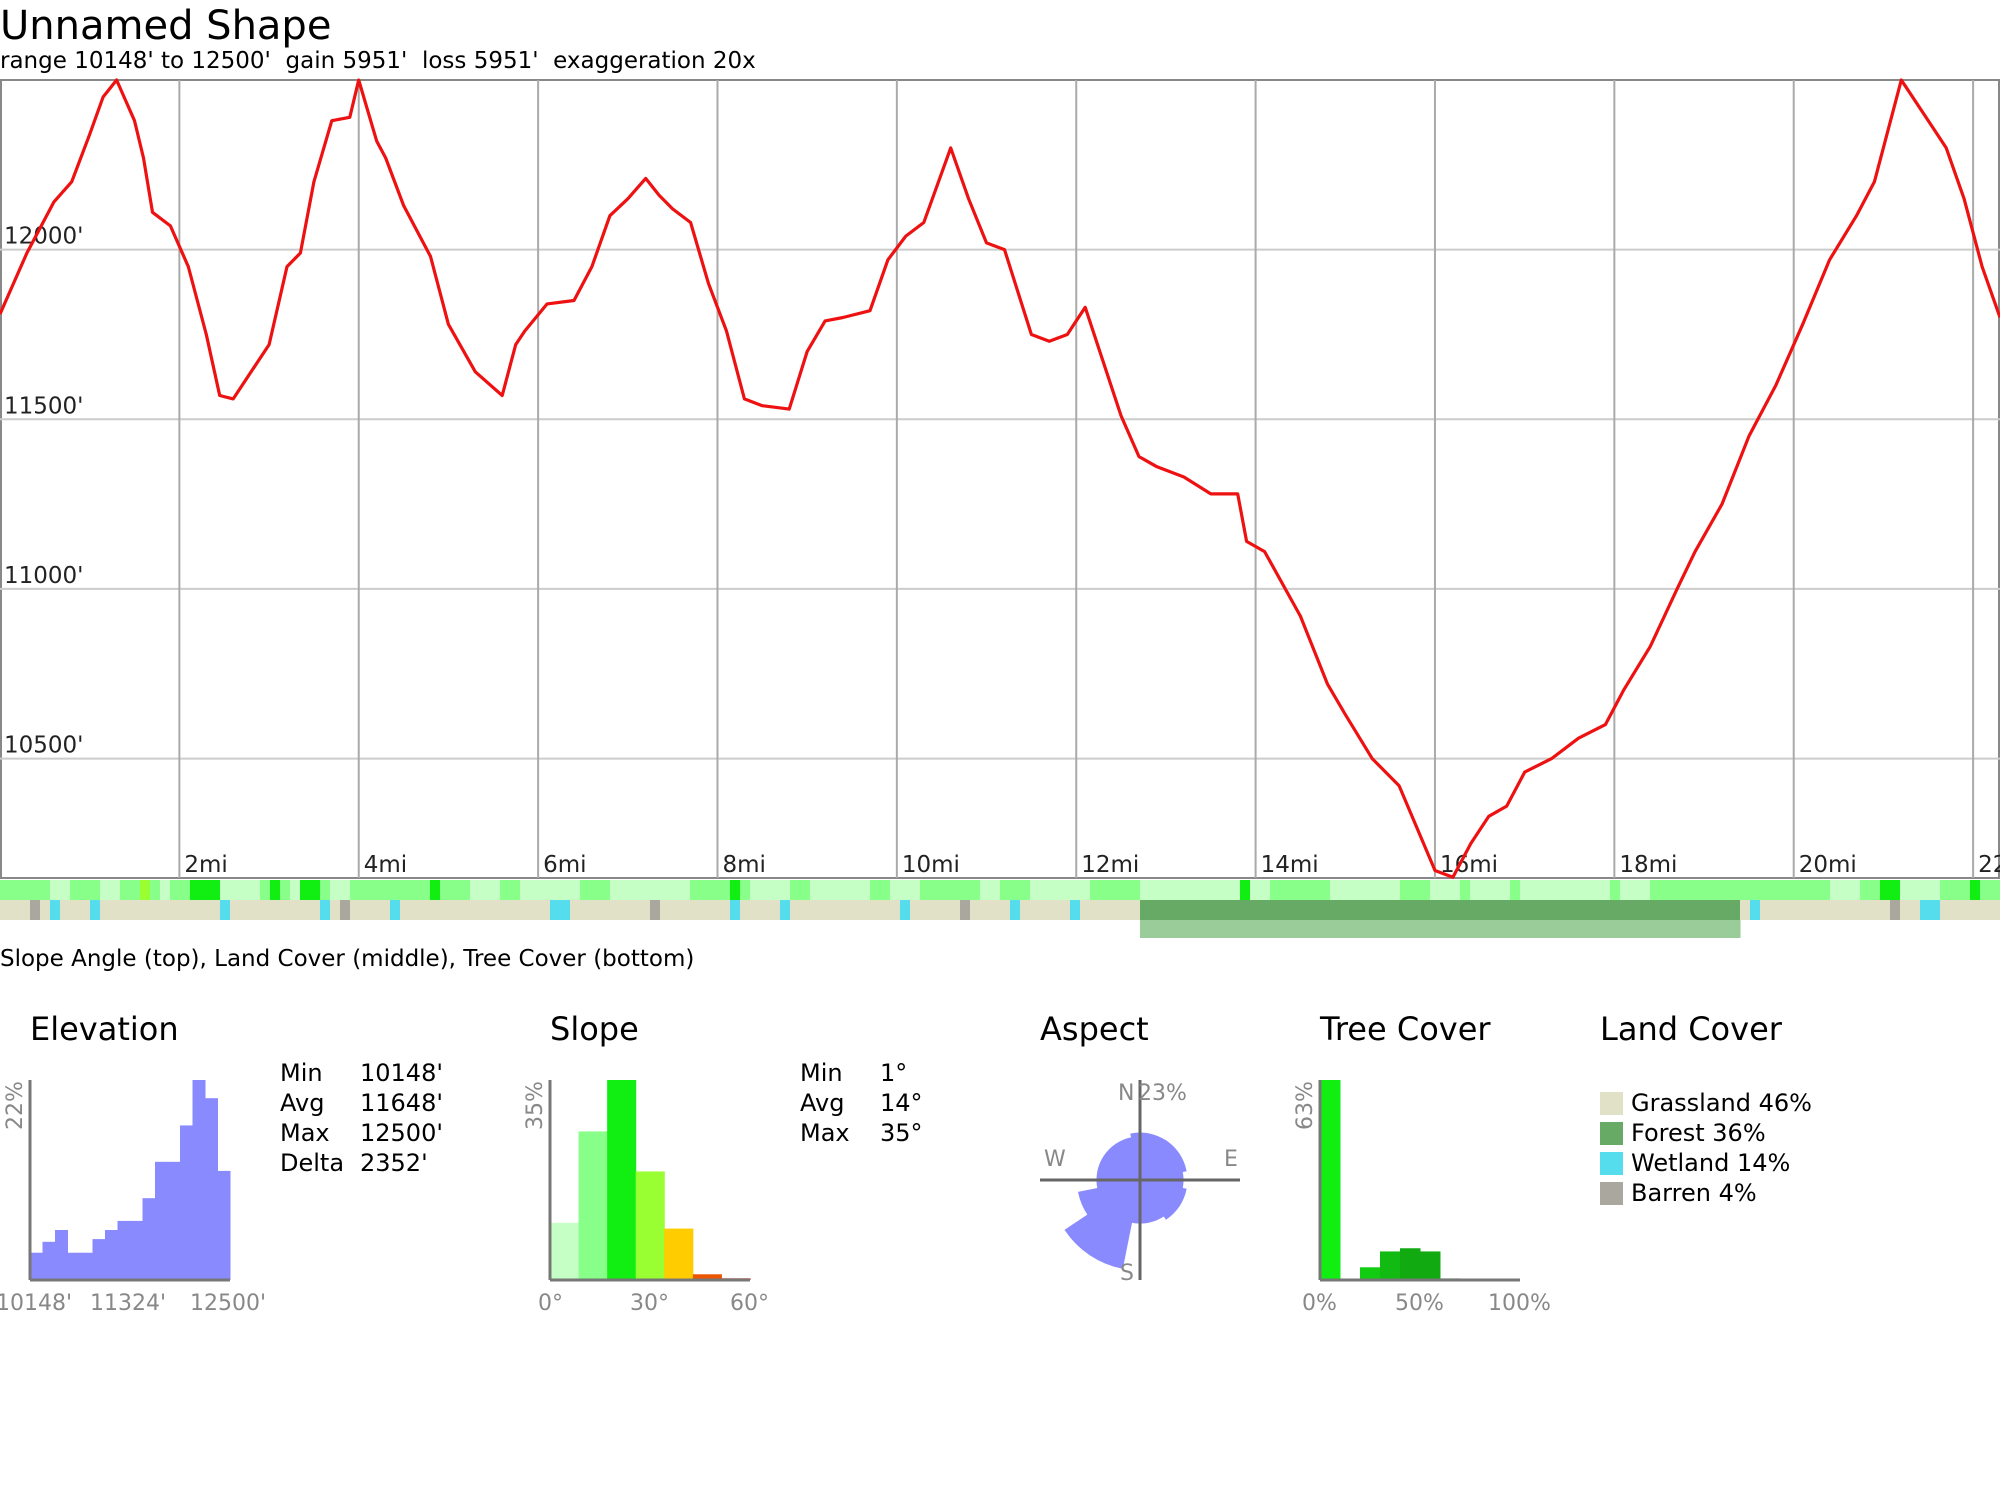  I want to click on stat-value: 12500', so click(401, 1133).